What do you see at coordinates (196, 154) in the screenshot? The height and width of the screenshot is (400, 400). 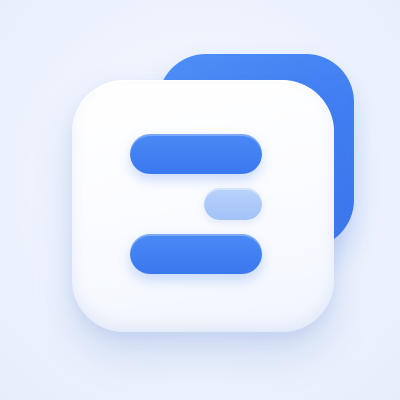 I see `top-bar-shape` at bounding box center [196, 154].